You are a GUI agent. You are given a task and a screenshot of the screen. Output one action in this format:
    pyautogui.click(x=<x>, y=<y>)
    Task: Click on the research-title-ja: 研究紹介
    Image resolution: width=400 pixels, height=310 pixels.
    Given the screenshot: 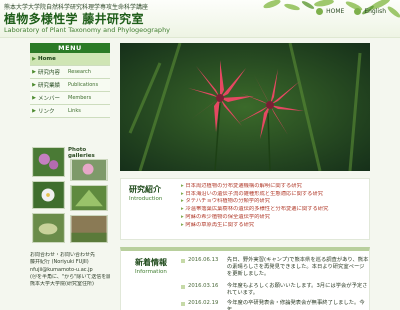 What is the action you would take?
    pyautogui.click(x=145, y=189)
    